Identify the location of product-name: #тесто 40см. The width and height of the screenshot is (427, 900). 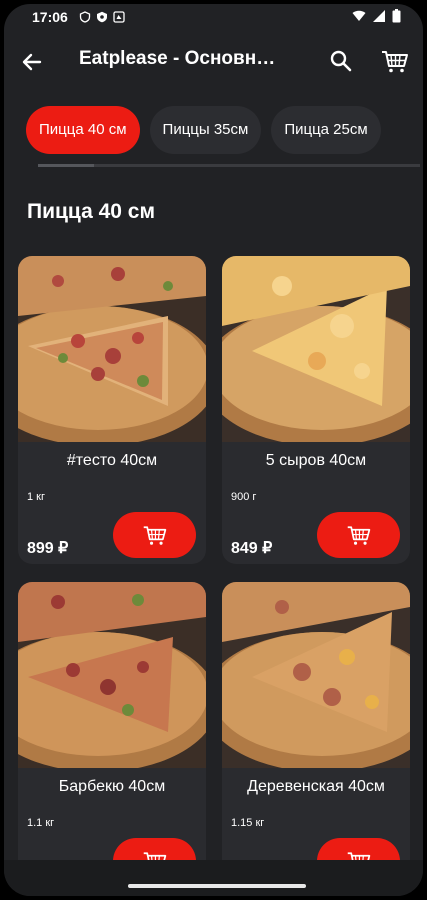
(112, 460).